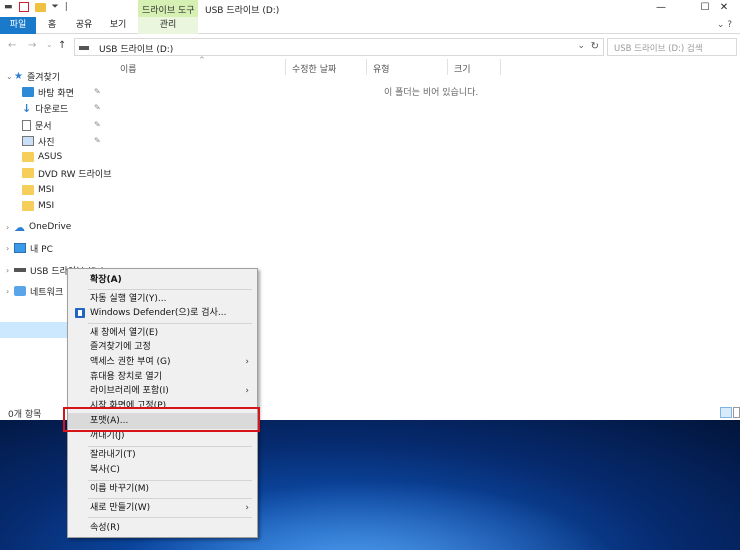  What do you see at coordinates (162, 489) in the screenshot?
I see `menu-item-rename: 이름 바꾸기(M)` at bounding box center [162, 489].